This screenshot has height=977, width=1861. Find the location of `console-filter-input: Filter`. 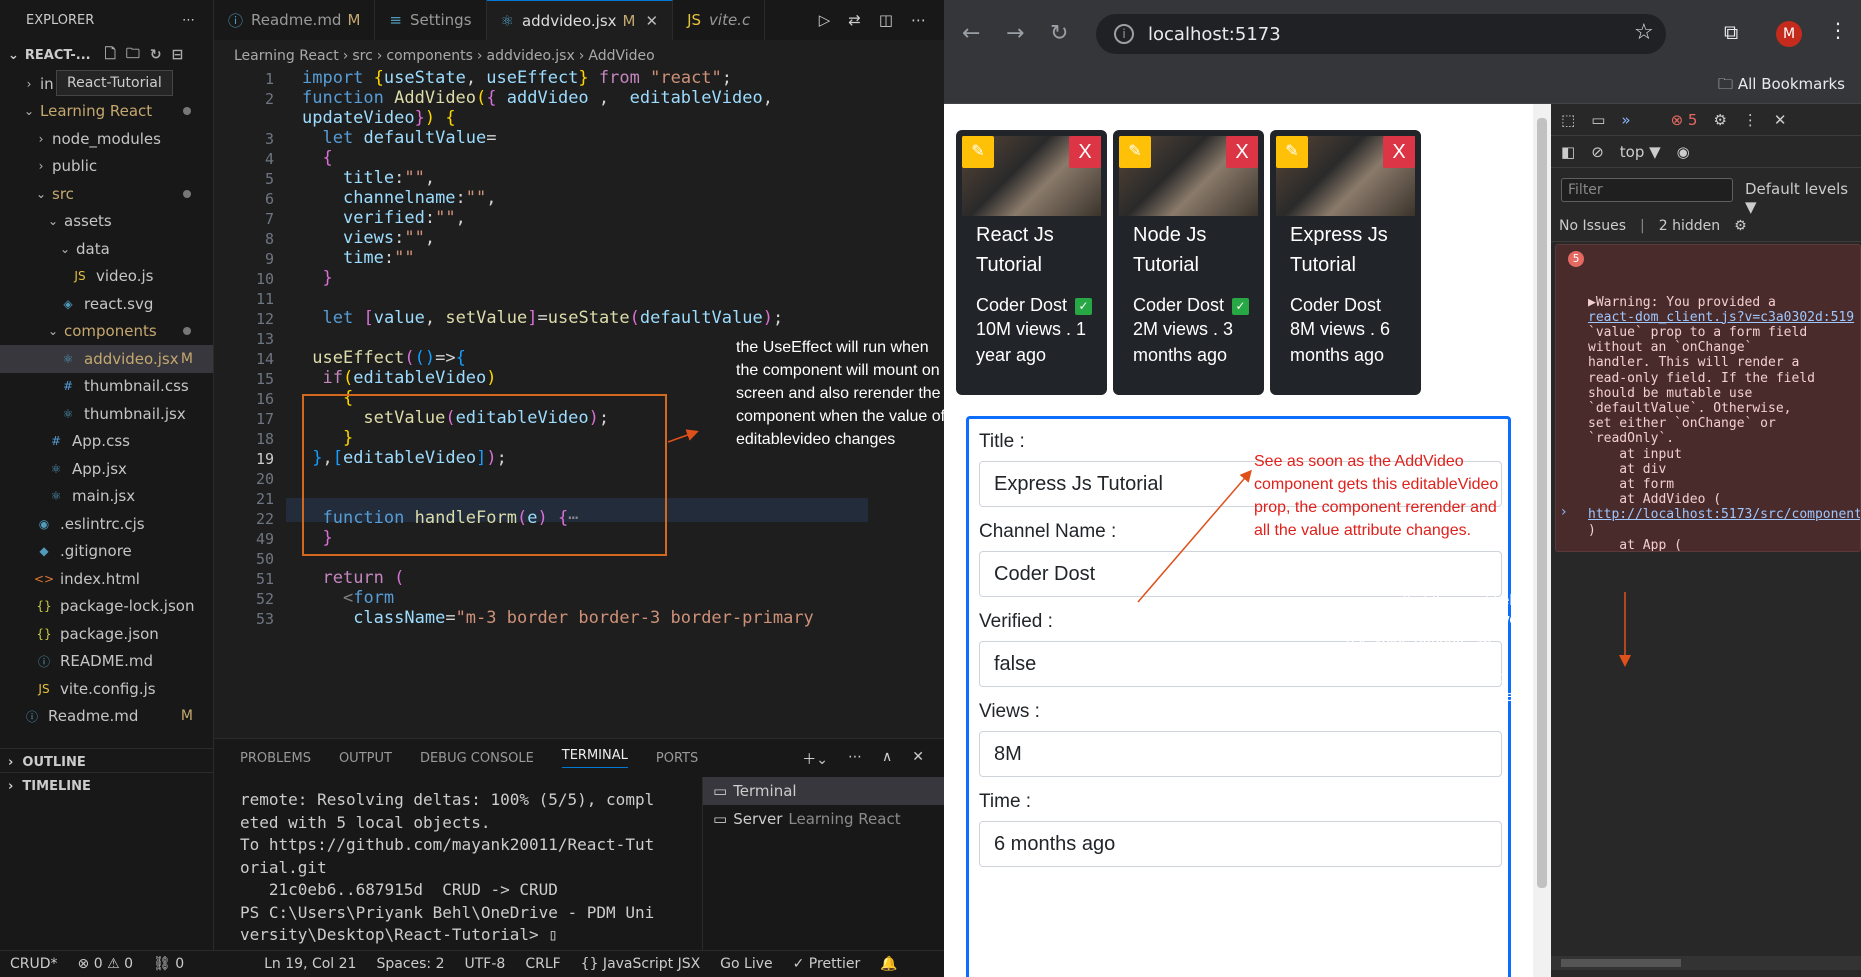

console-filter-input: Filter is located at coordinates (1647, 190).